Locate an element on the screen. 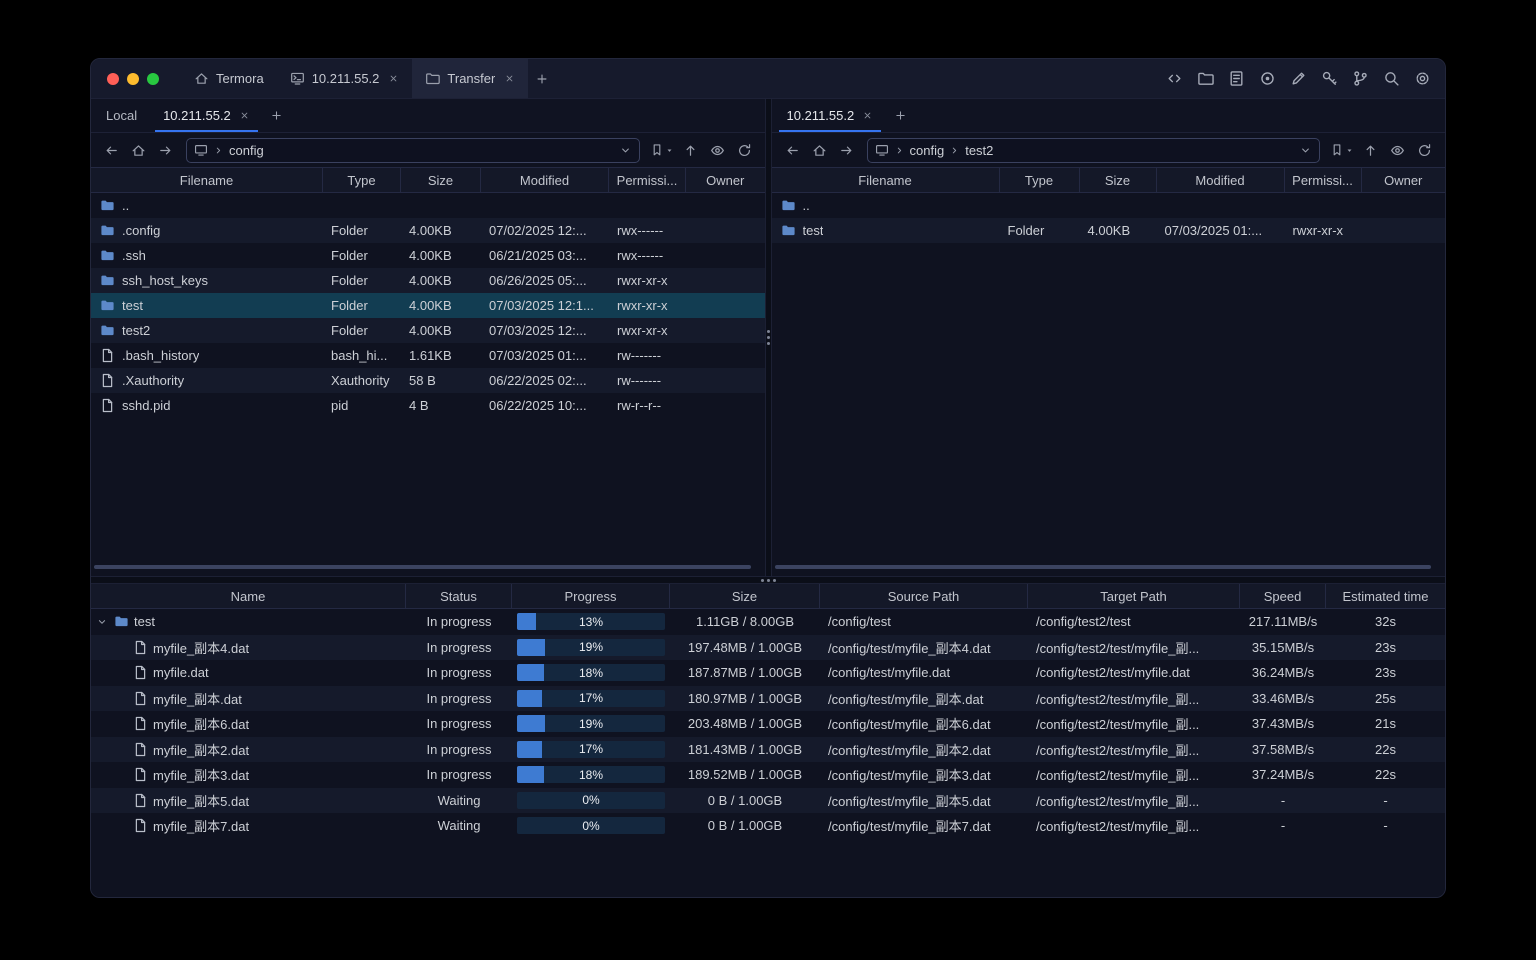 The width and height of the screenshot is (1536, 960). branch-button is located at coordinates (1360, 79).